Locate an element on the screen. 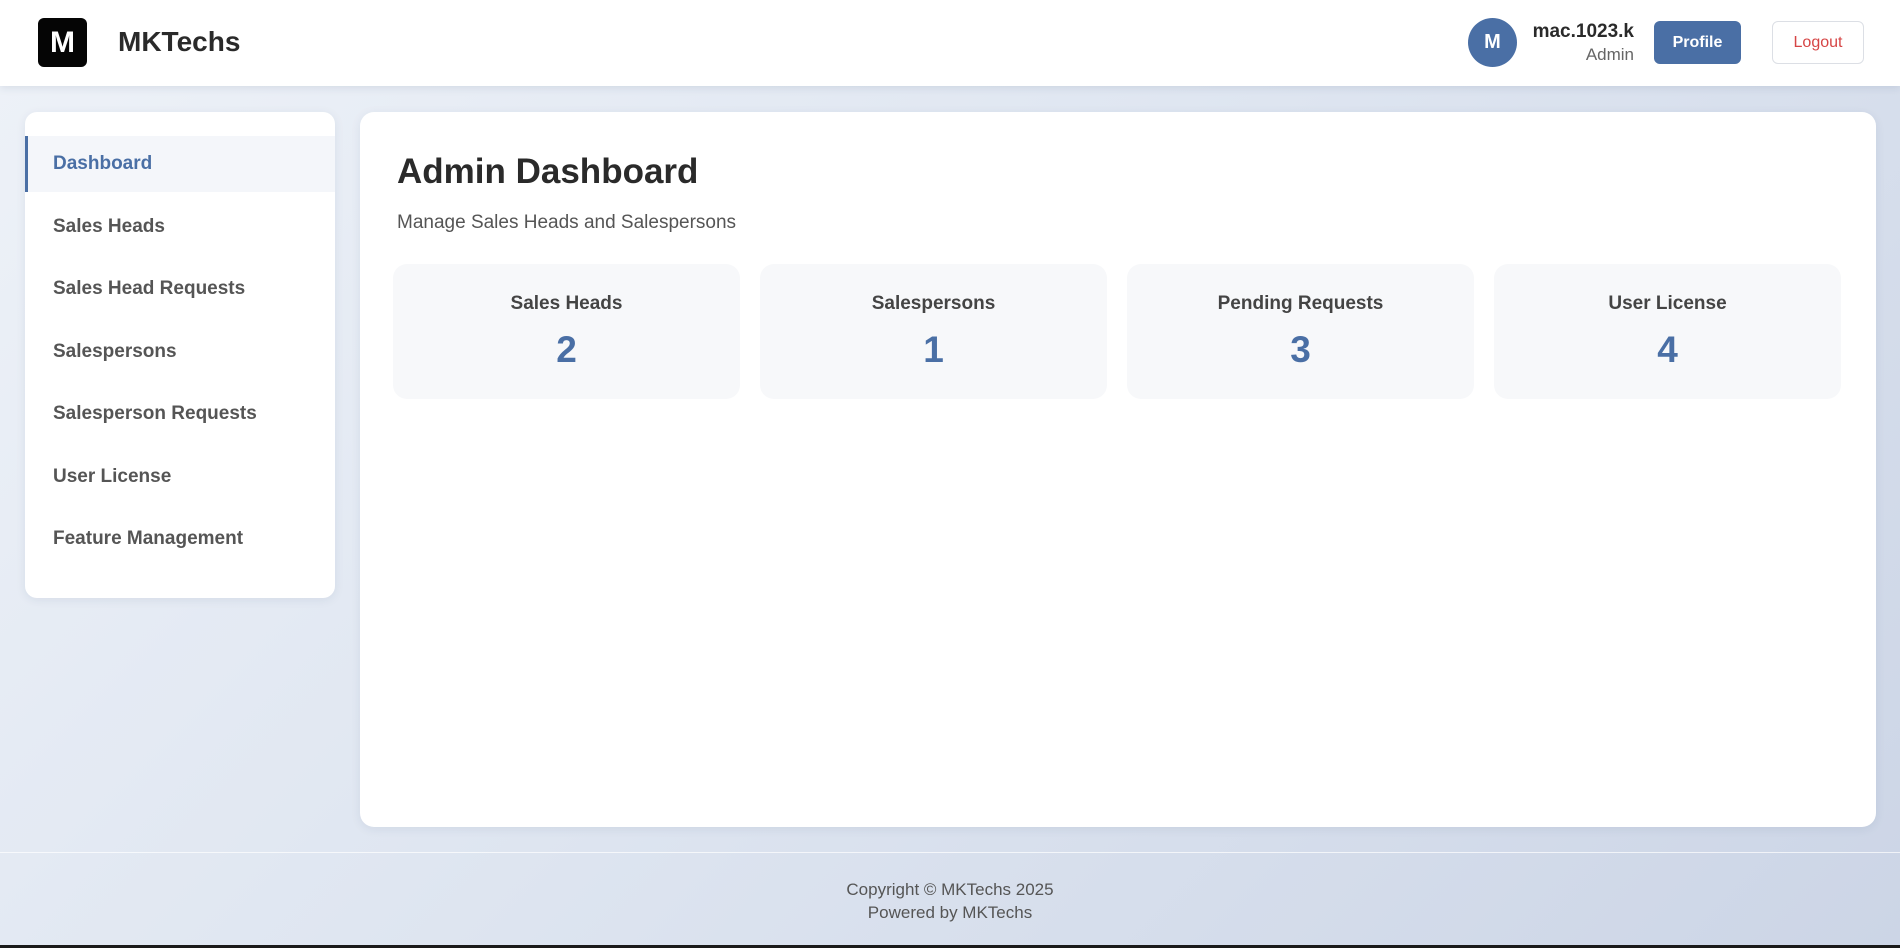 Image resolution: width=1900 pixels, height=948 pixels. page-title: Admin Dashboard is located at coordinates (548, 171).